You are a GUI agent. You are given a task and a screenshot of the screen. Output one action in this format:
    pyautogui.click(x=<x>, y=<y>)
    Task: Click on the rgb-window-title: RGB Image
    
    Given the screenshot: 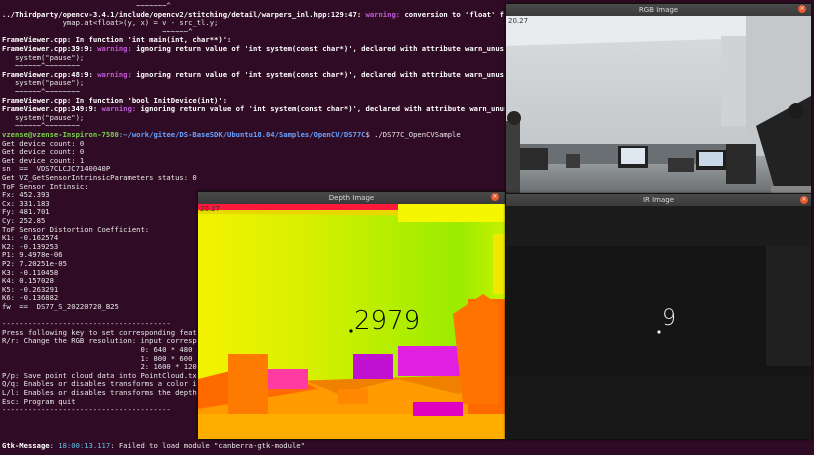 What is the action you would take?
    pyautogui.click(x=658, y=10)
    